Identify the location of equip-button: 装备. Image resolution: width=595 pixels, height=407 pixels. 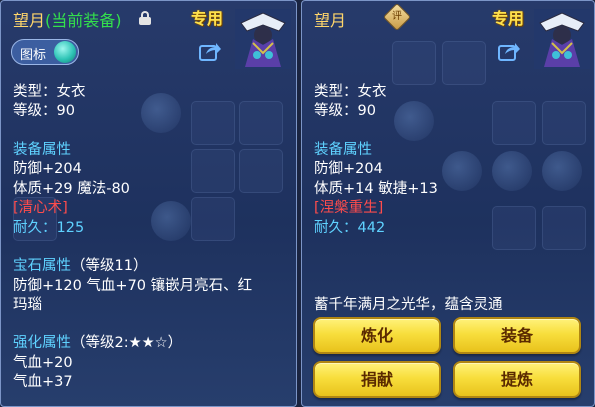
(517, 335).